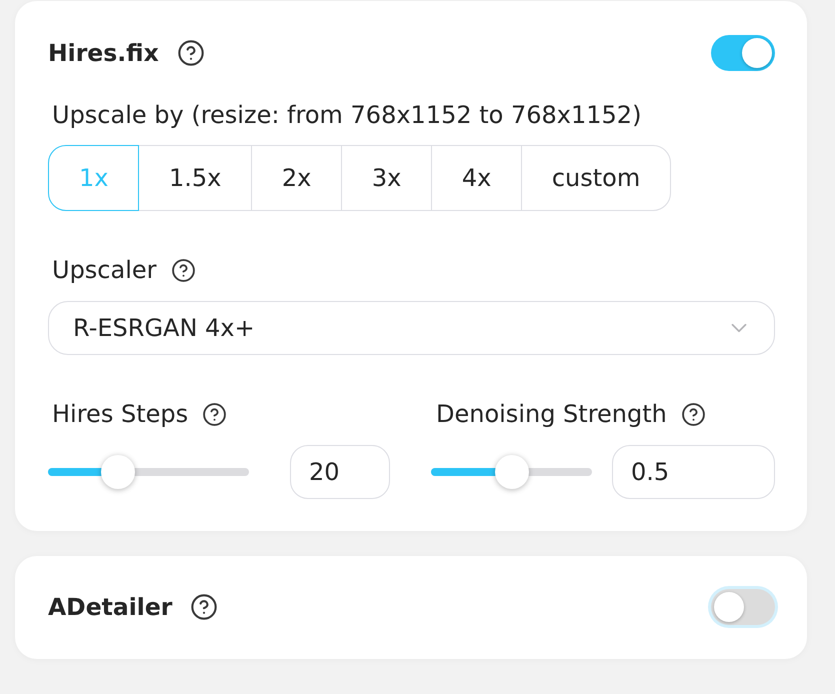 This screenshot has height=694, width=835. What do you see at coordinates (596, 178) in the screenshot?
I see `scale-option: custom` at bounding box center [596, 178].